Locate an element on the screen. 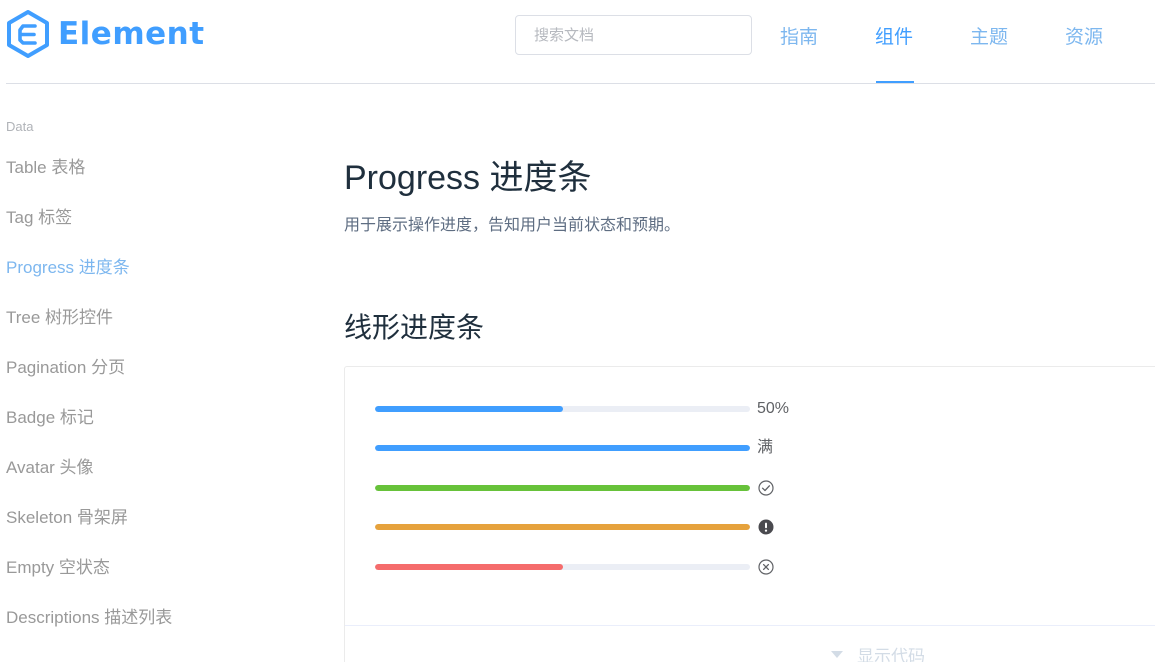 Image resolution: width=1155 pixels, height=662 pixels. show-code-button: 显示代码 is located at coordinates (878, 652).